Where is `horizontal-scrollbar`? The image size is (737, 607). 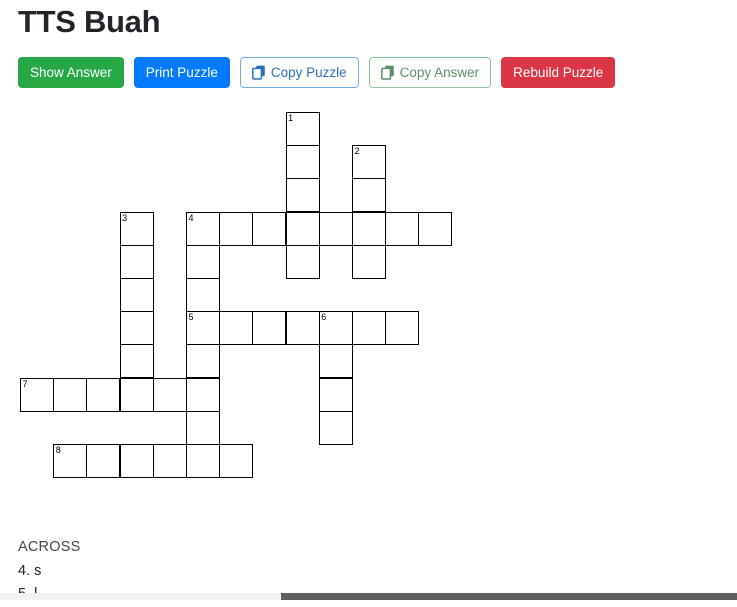
horizontal-scrollbar is located at coordinates (368, 596).